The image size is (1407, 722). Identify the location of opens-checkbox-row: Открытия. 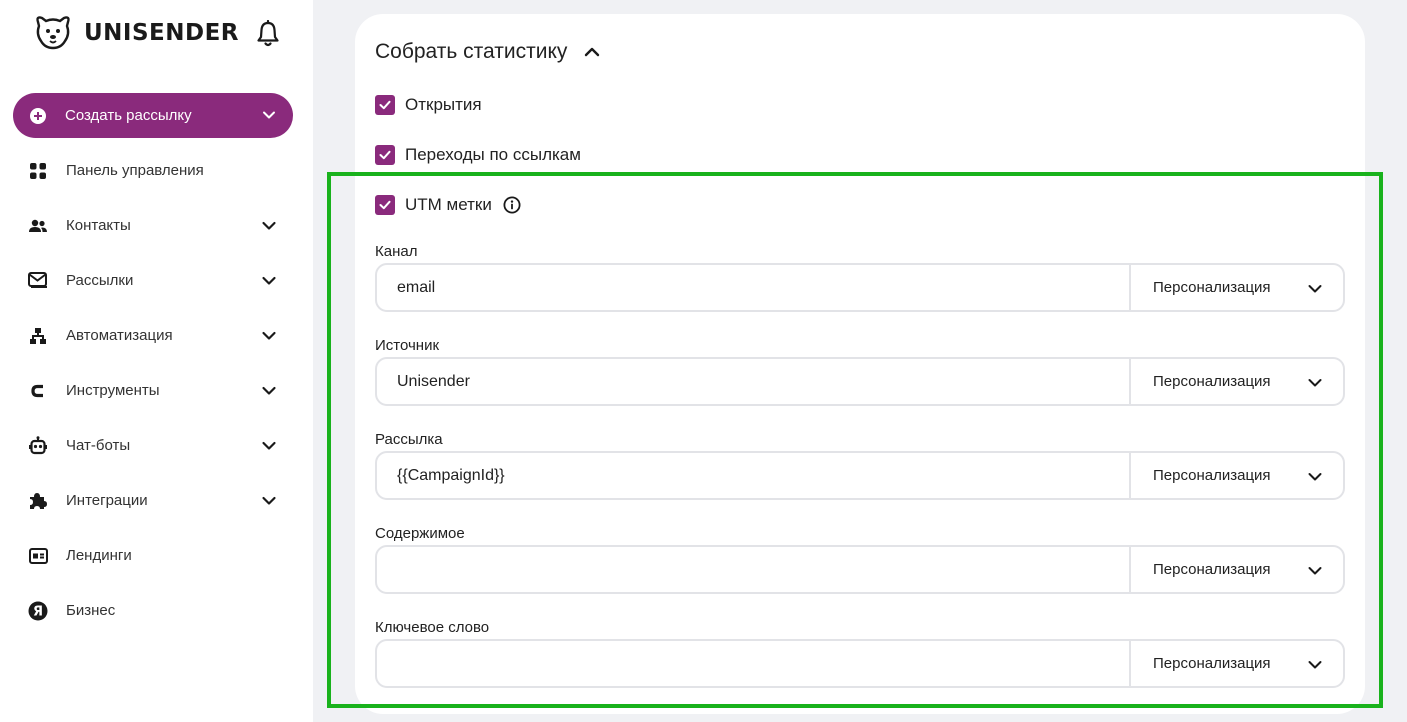
(428, 105).